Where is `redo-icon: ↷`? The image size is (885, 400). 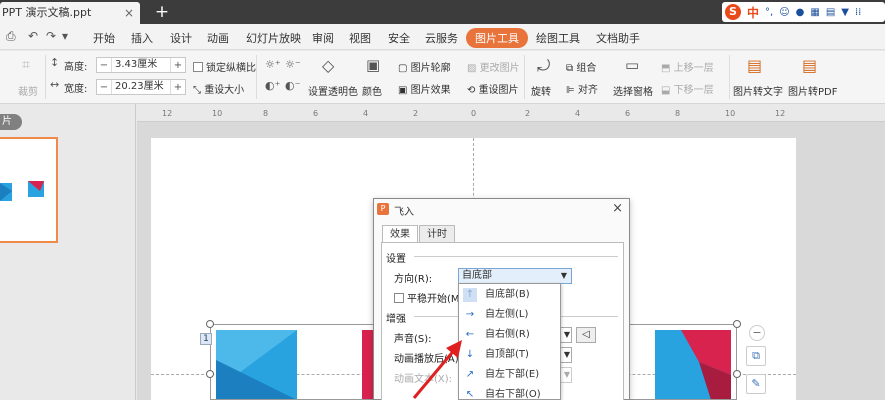
redo-icon: ↷ is located at coordinates (51, 36).